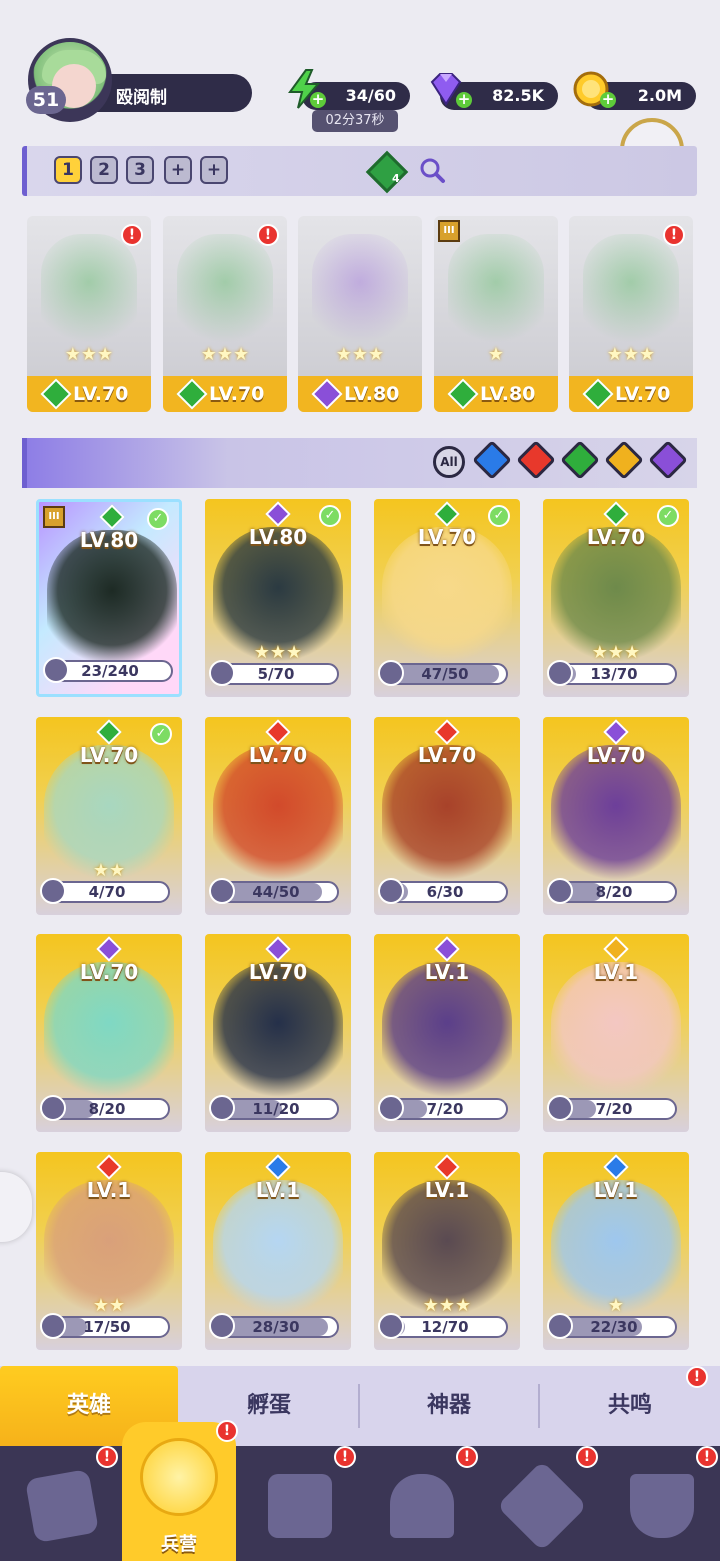 The image size is (720, 1561). I want to click on floating-helper-avatar, so click(16, 1207).